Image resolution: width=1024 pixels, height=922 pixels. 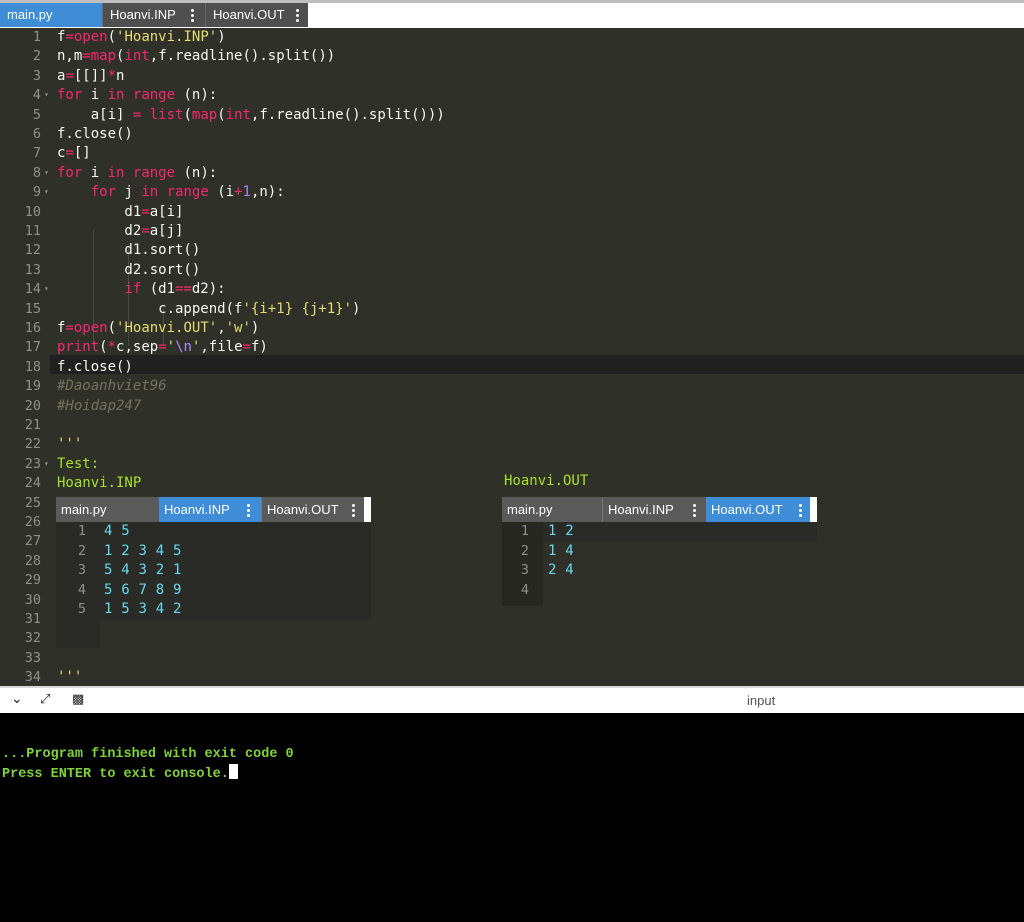 I want to click on console-cursor, so click(x=233, y=771).